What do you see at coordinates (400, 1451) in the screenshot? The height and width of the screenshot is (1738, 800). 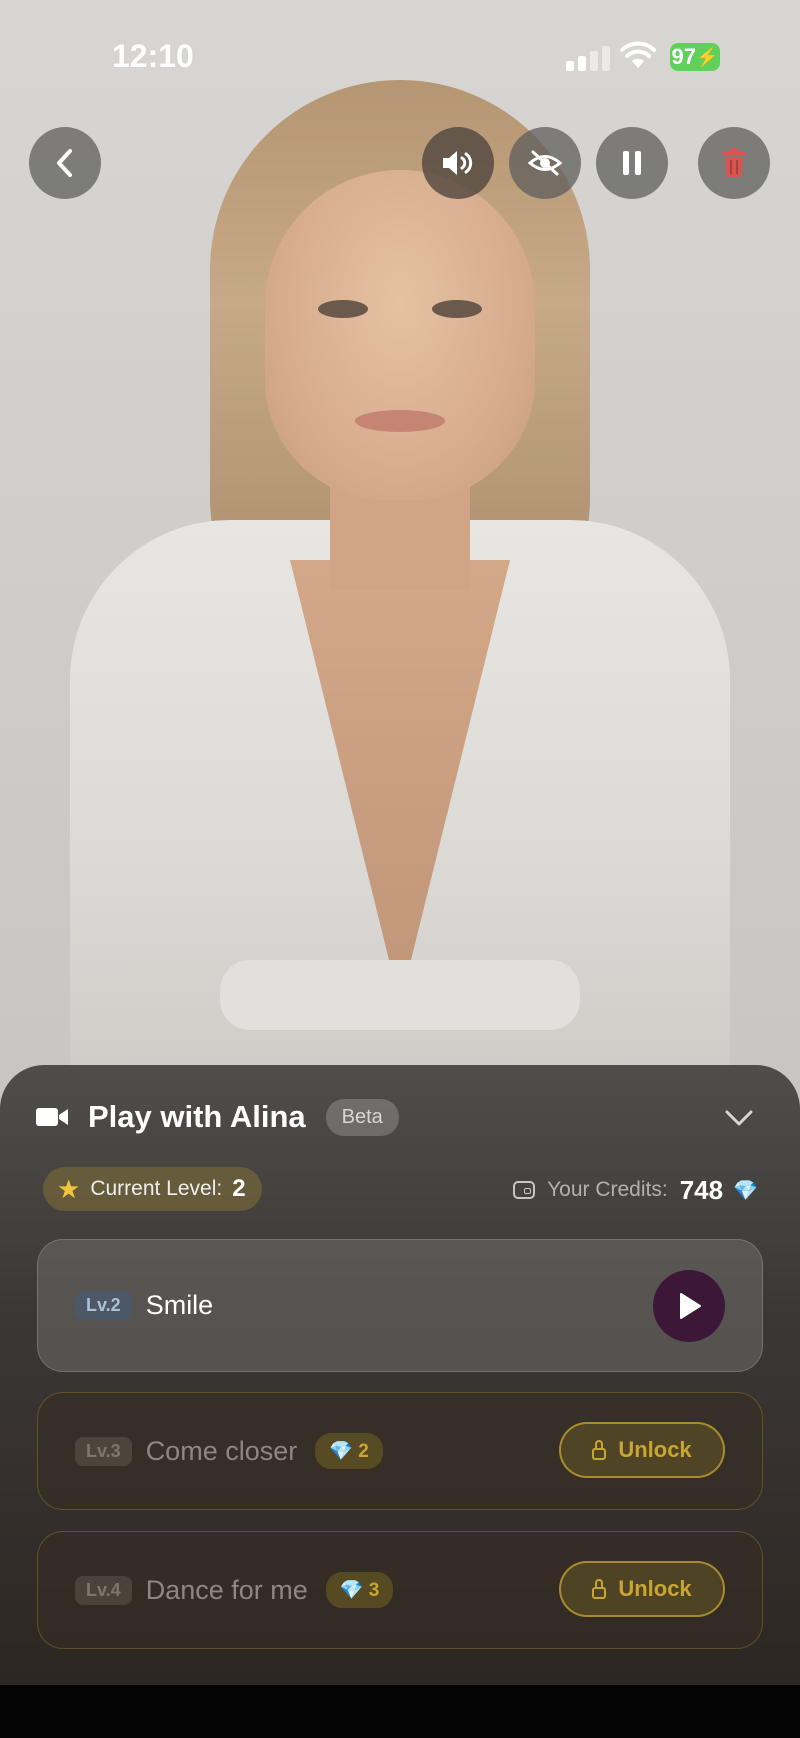 I see `action-card-come-closer: Lv.3 Come closer 💎 2 Unlock` at bounding box center [400, 1451].